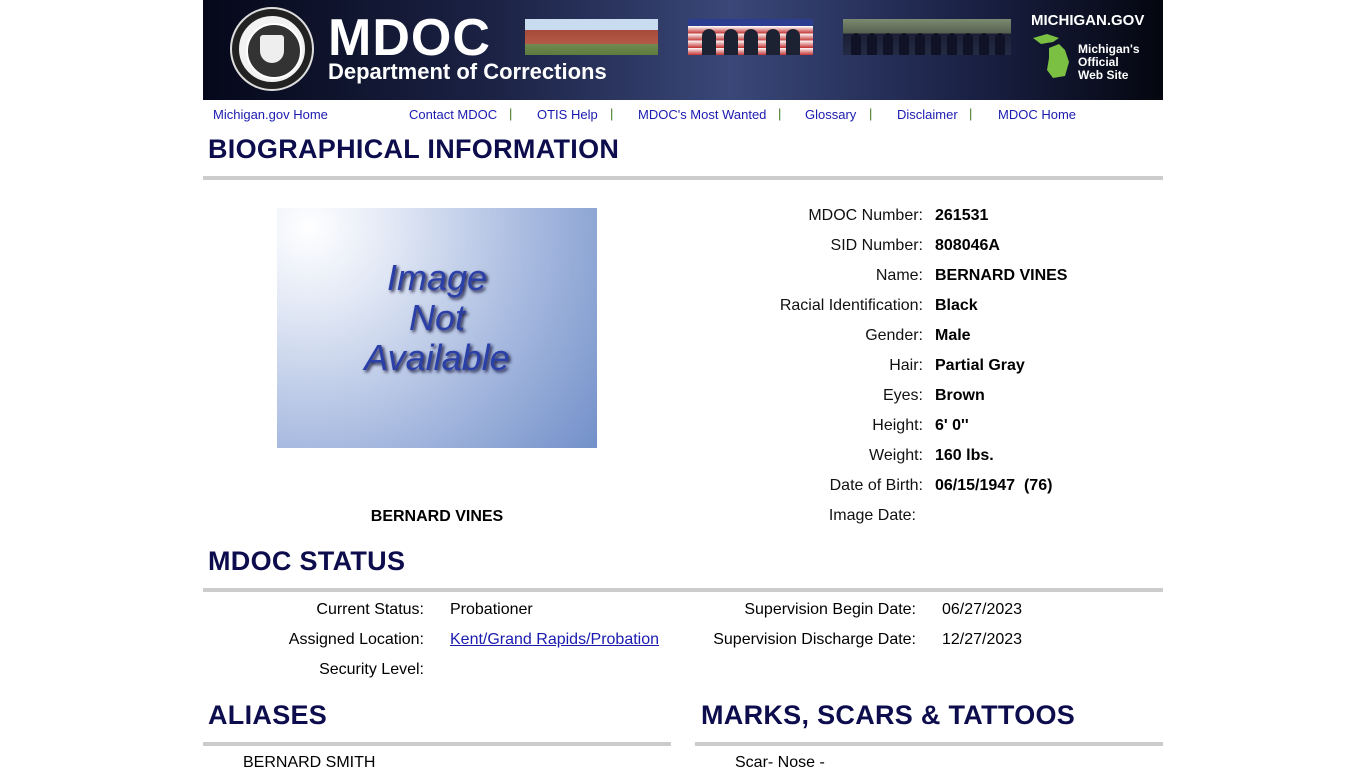  Describe the element at coordinates (683, 307) in the screenshot. I see `bio-row-race: Racial Identification: Black` at that location.